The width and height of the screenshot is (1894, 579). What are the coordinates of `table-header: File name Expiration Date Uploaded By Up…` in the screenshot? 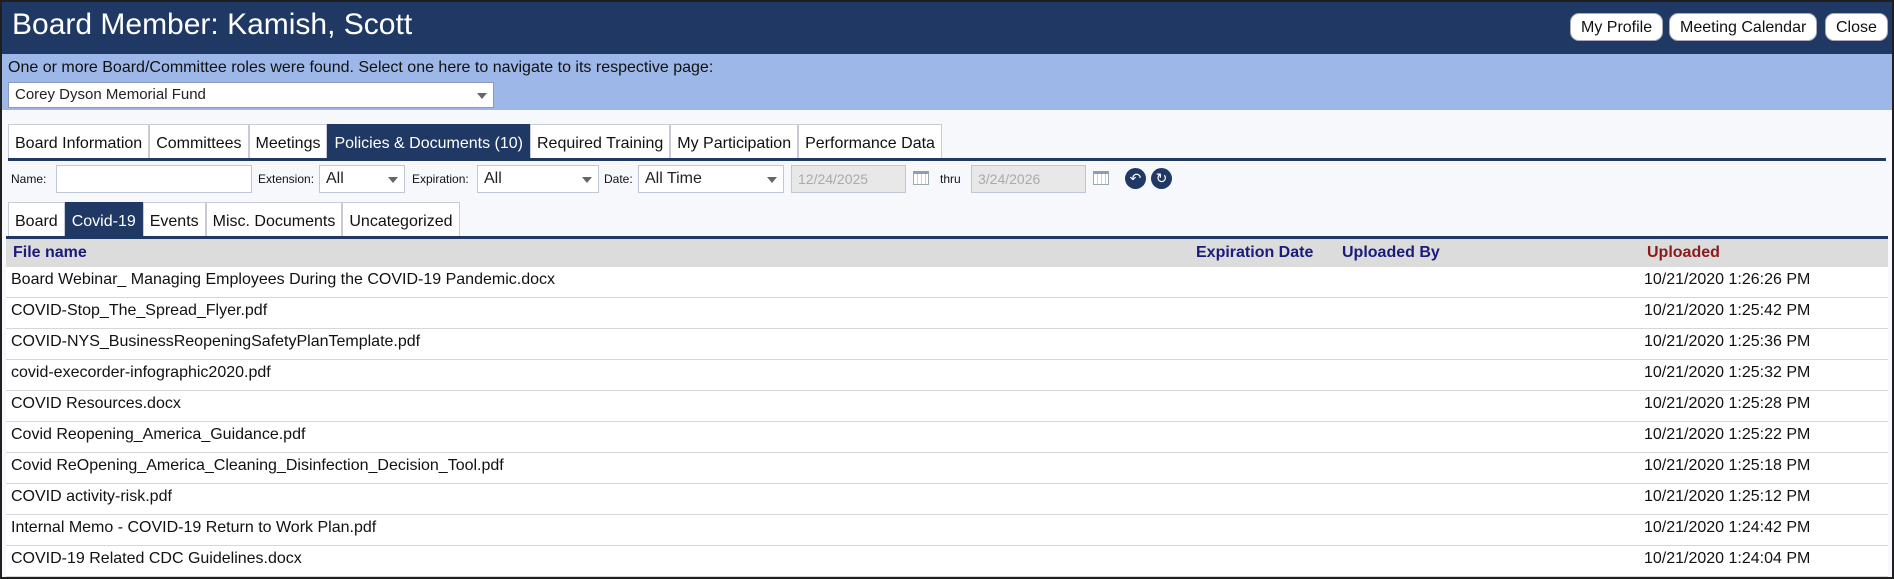 It's located at (947, 253).